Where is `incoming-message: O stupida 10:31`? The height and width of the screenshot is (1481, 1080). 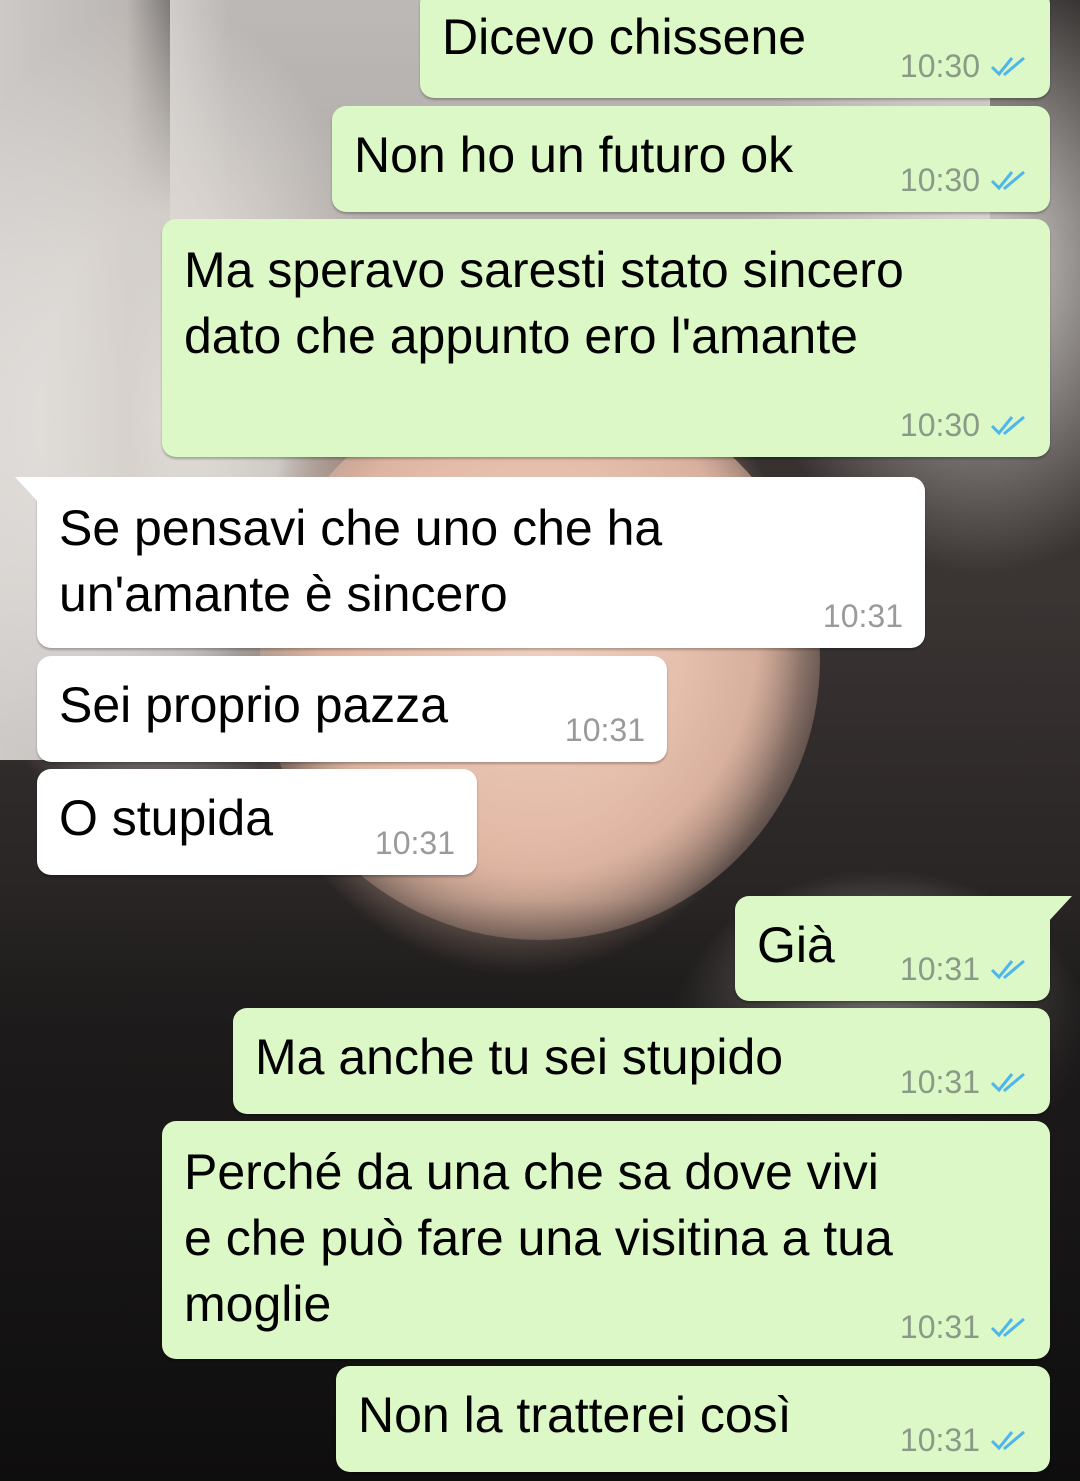 incoming-message: O stupida 10:31 is located at coordinates (257, 822).